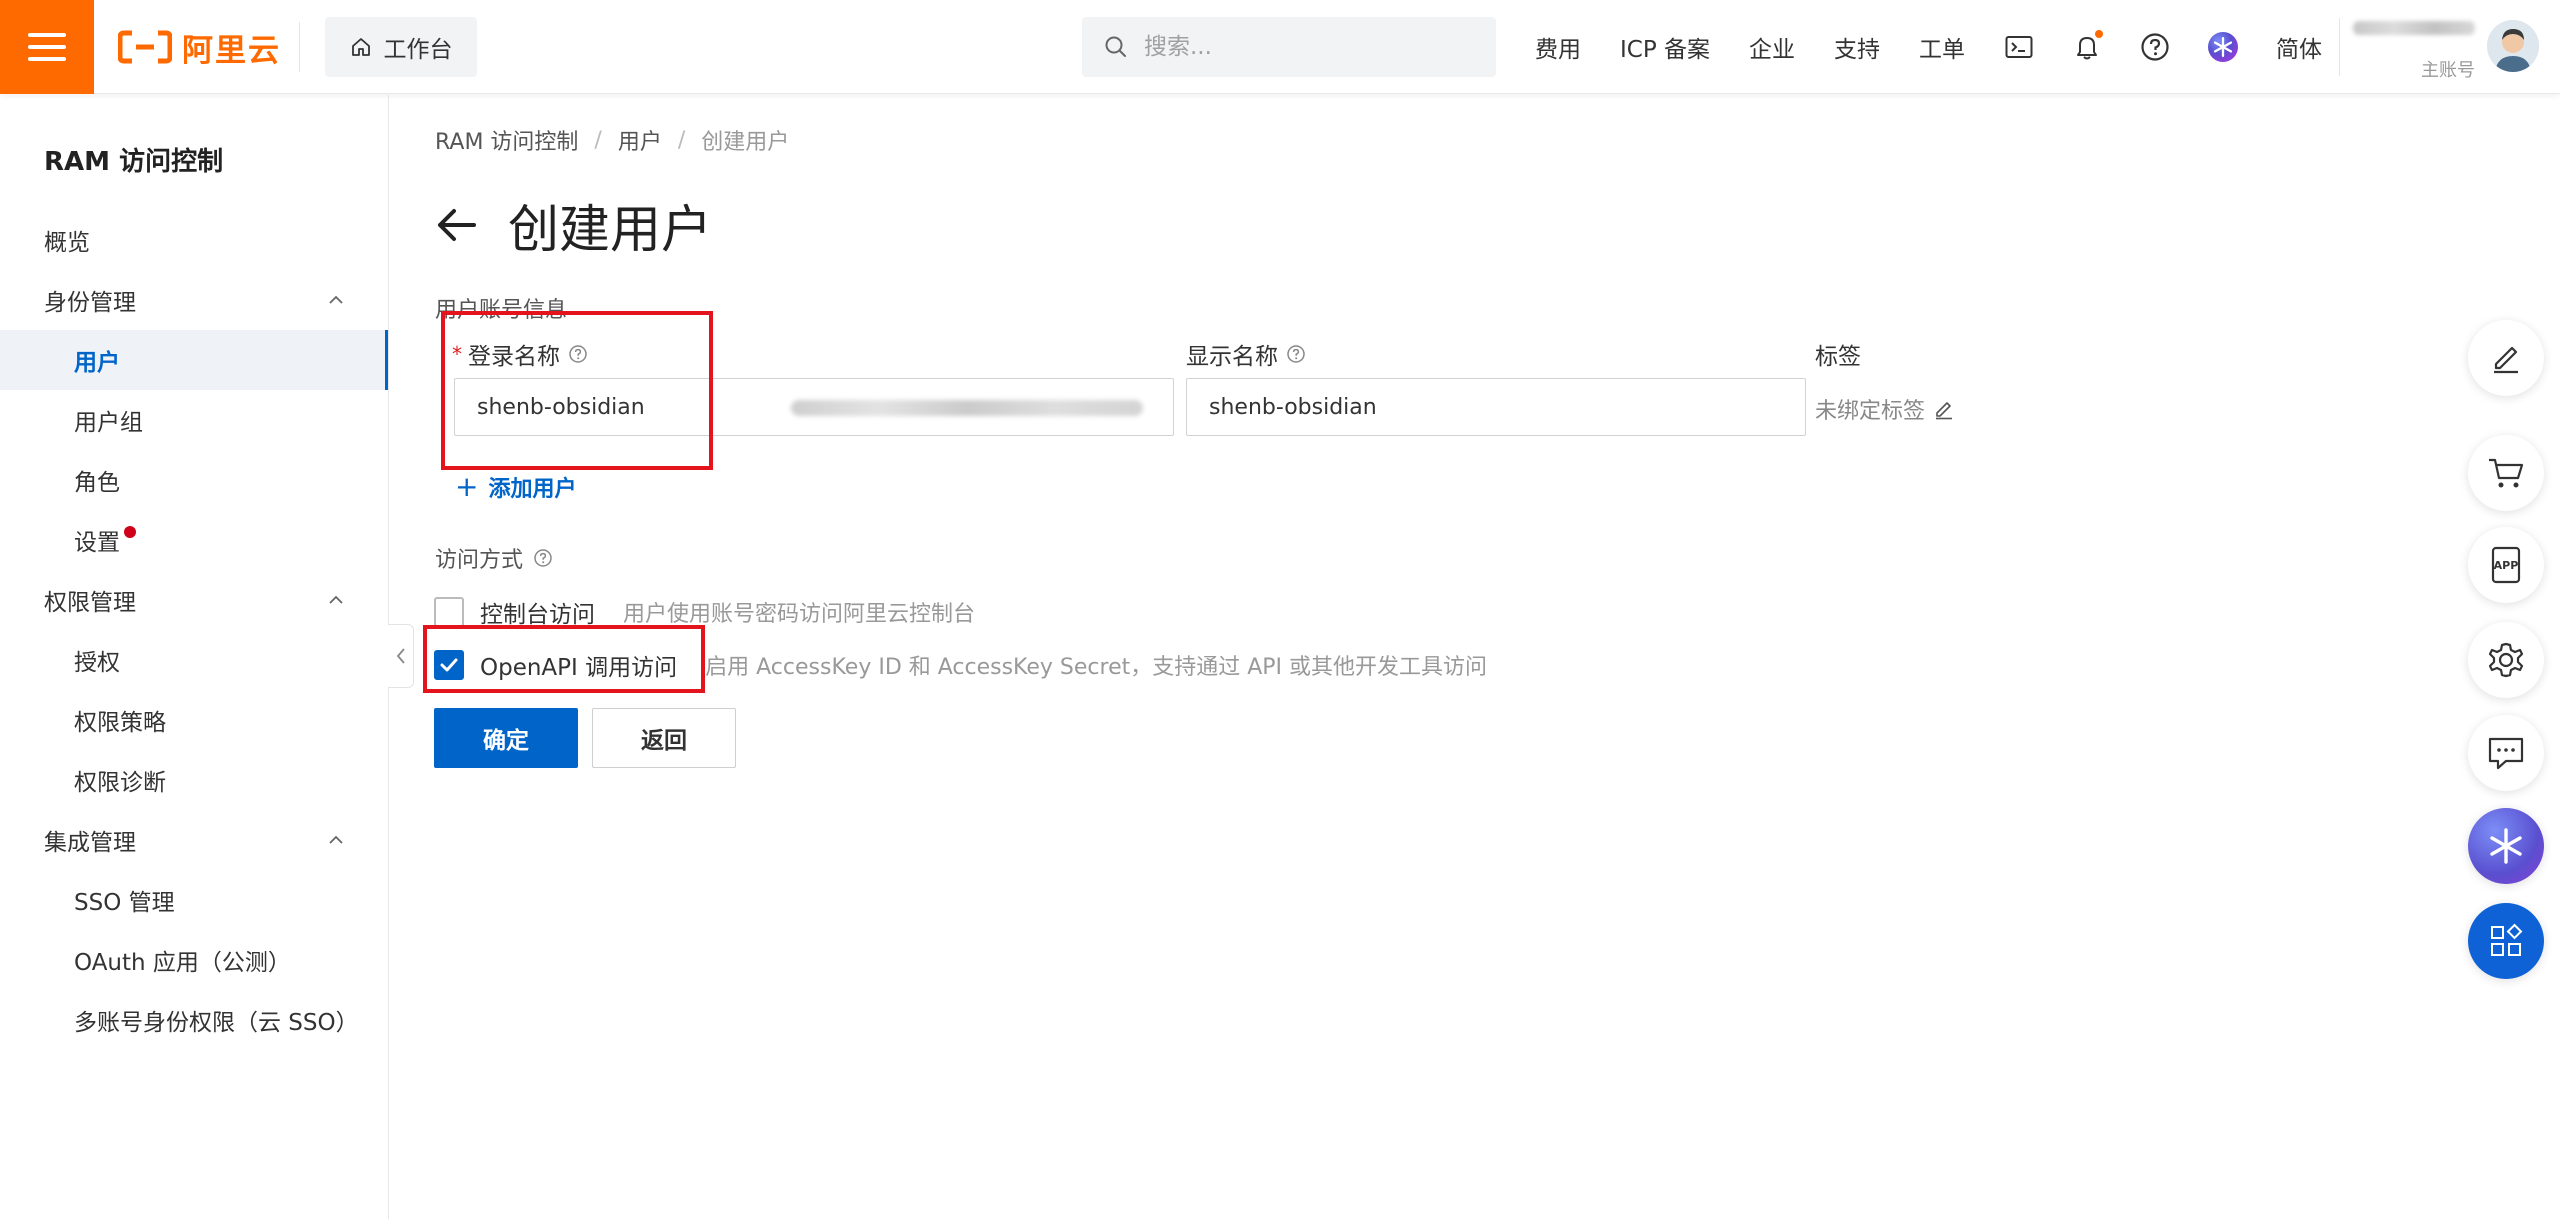 This screenshot has height=1219, width=2560. I want to click on page-header: 创建用户, so click(572, 225).